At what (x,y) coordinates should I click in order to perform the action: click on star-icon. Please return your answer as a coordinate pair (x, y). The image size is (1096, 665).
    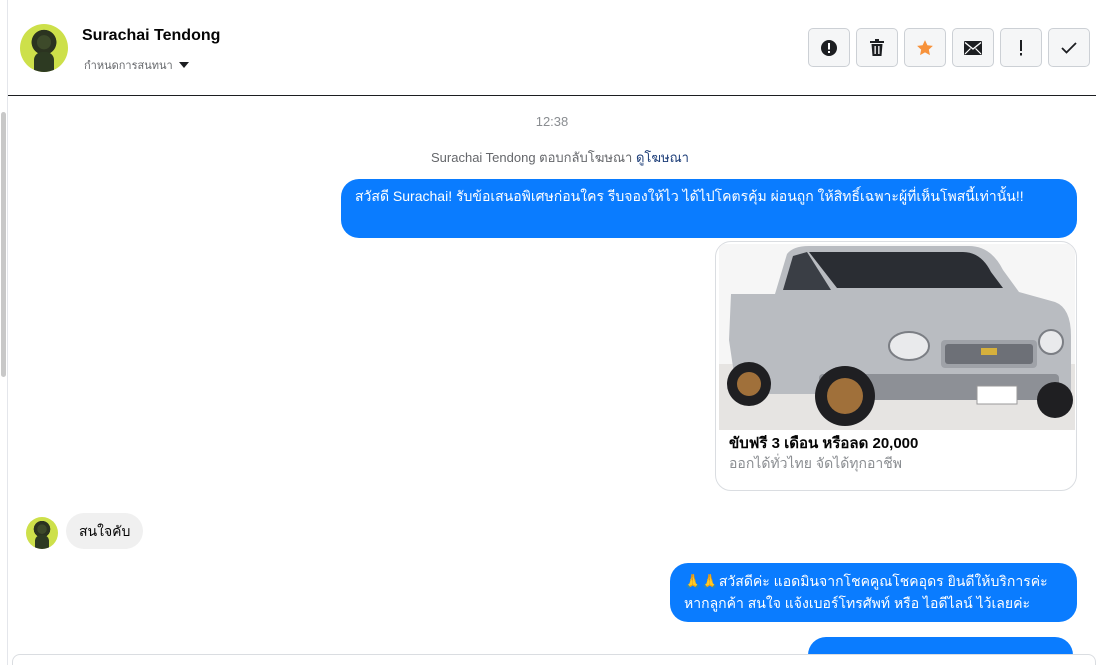
    Looking at the image, I should click on (925, 47).